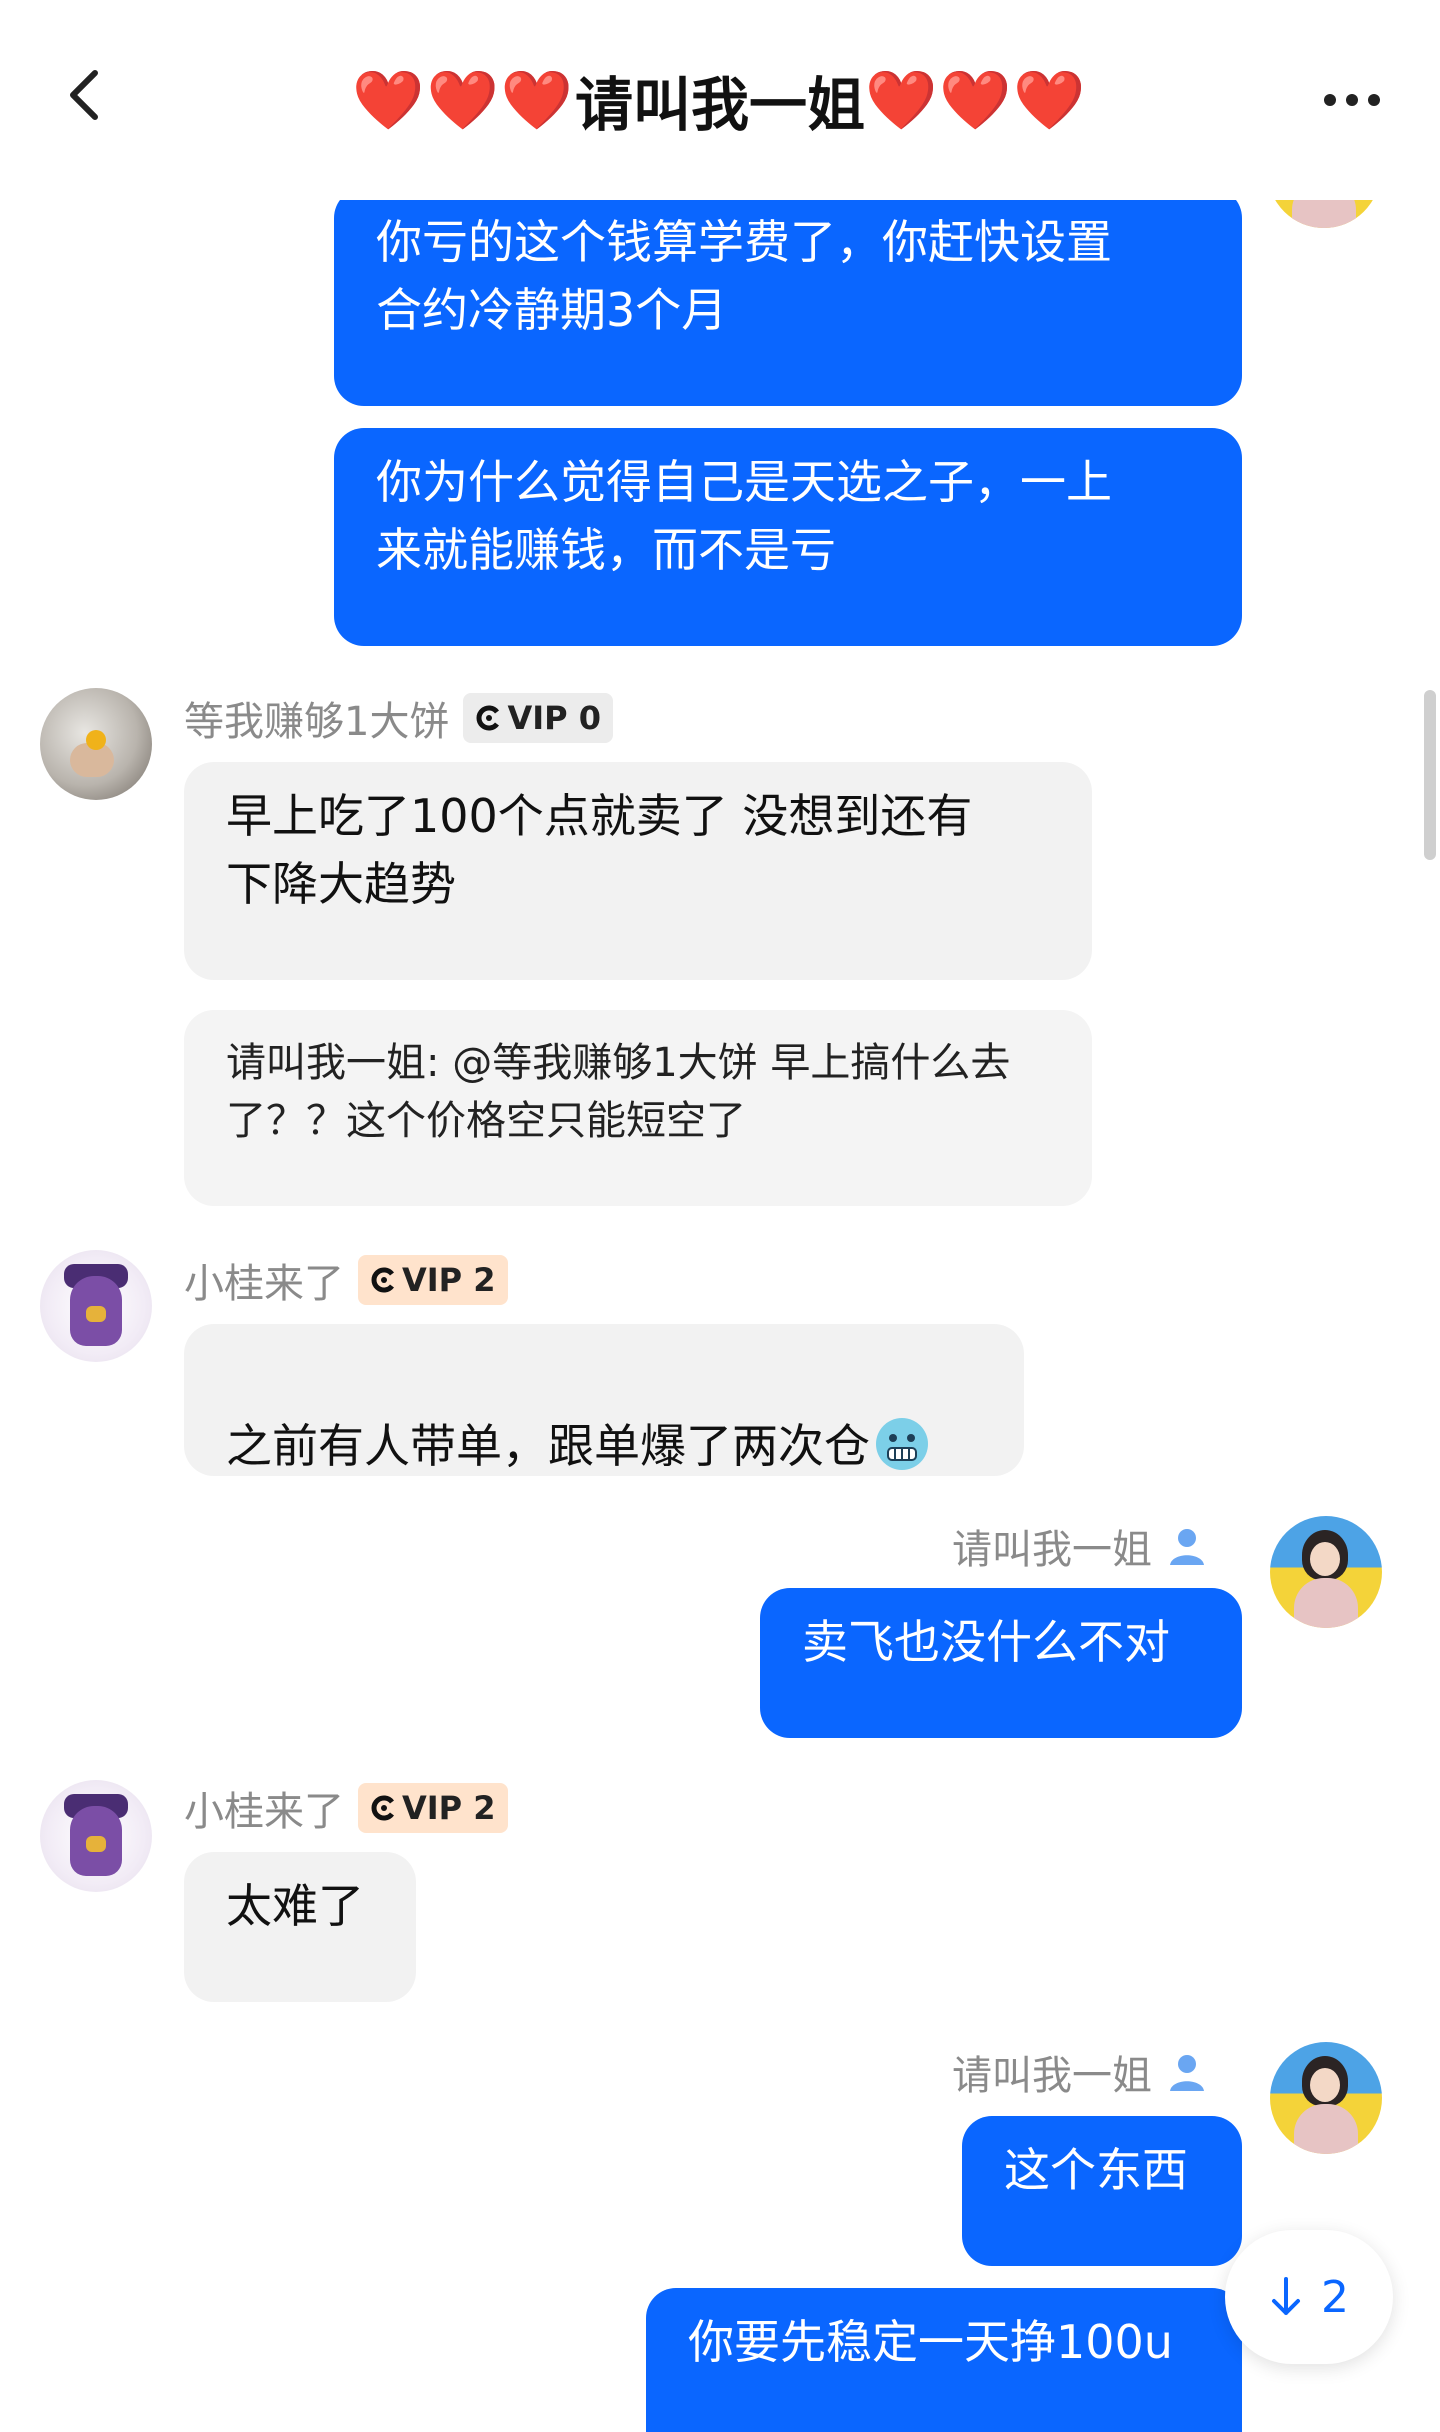 The image size is (1440, 2432). I want to click on jump-to-new-messages-button: 2, so click(1309, 2297).